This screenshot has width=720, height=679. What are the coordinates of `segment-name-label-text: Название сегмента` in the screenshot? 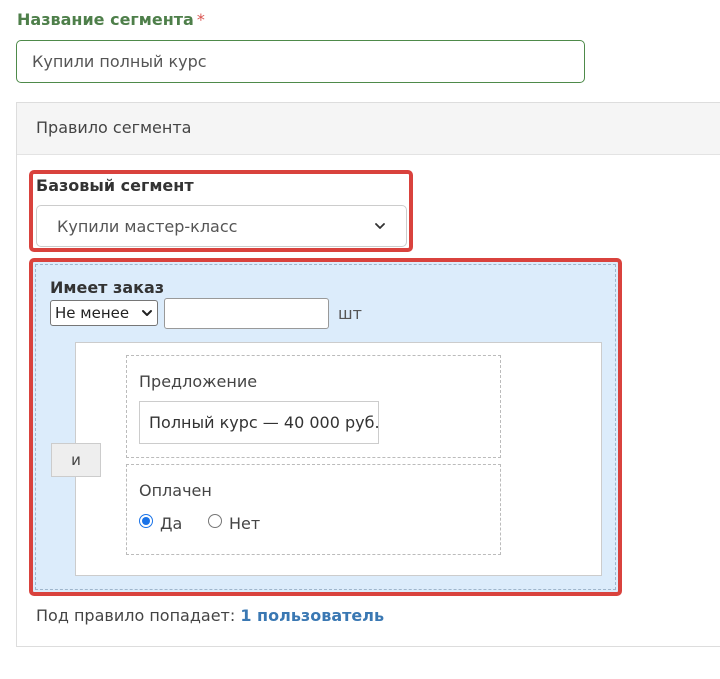 It's located at (105, 19).